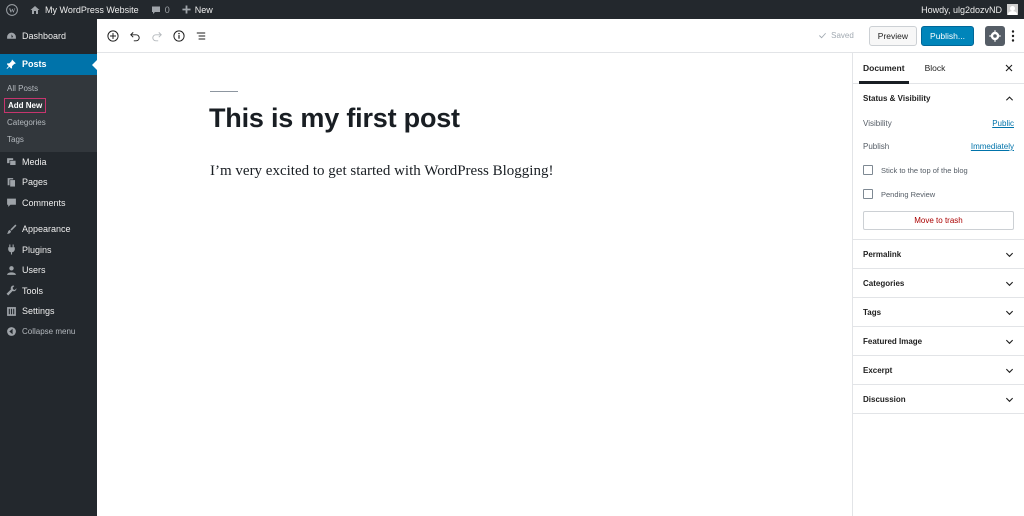  What do you see at coordinates (924, 170) in the screenshot?
I see `sticky-label: Stick to the top of the blog` at bounding box center [924, 170].